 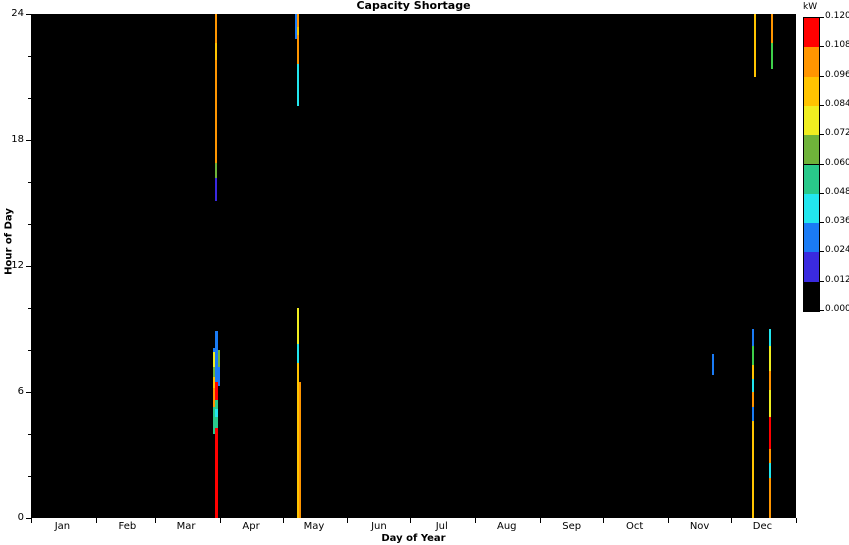 What do you see at coordinates (810, 7) in the screenshot?
I see `colorbar-title: kW` at bounding box center [810, 7].